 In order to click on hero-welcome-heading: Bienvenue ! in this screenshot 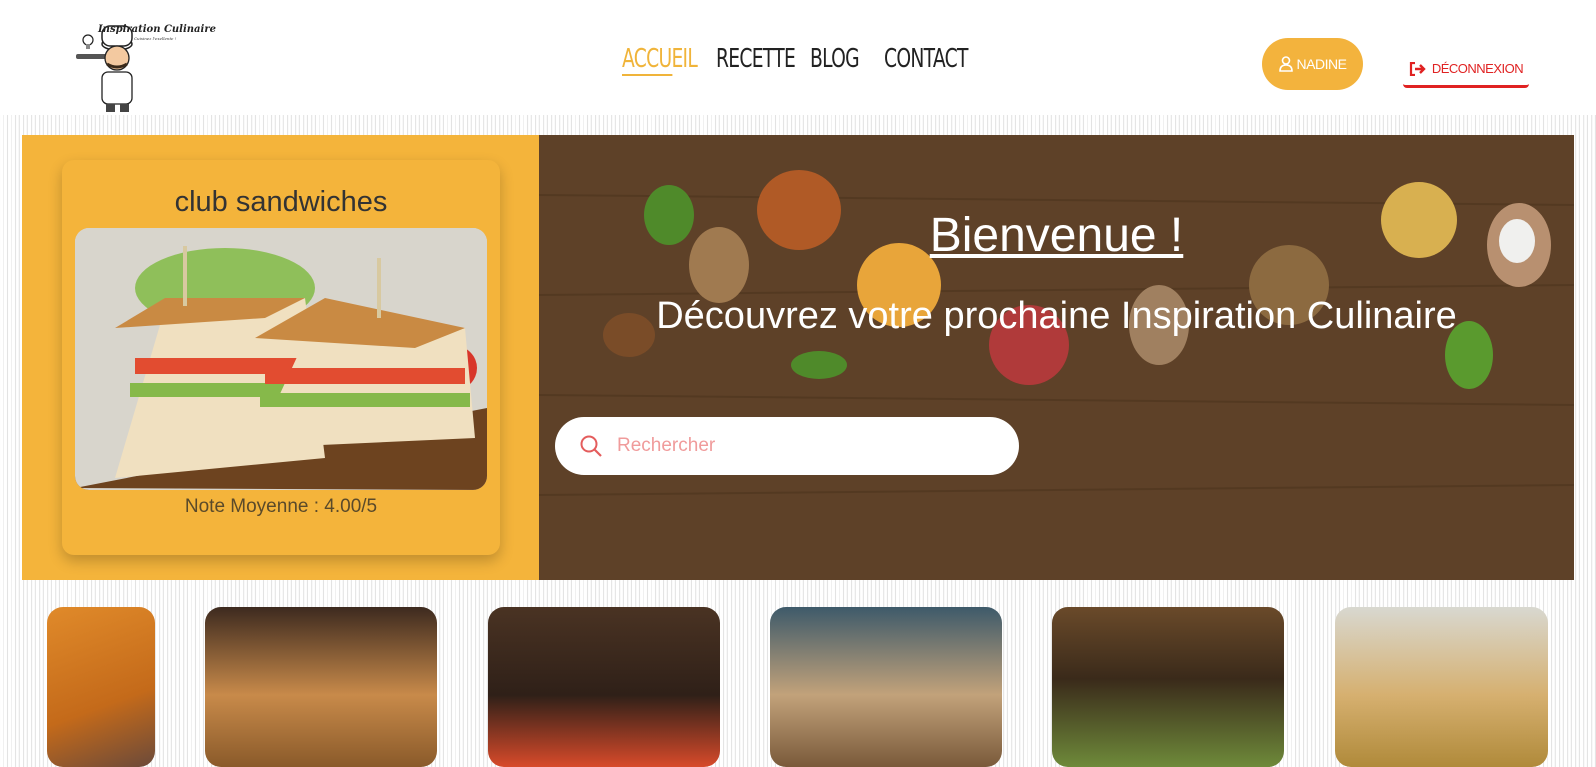, I will do `click(1056, 235)`.